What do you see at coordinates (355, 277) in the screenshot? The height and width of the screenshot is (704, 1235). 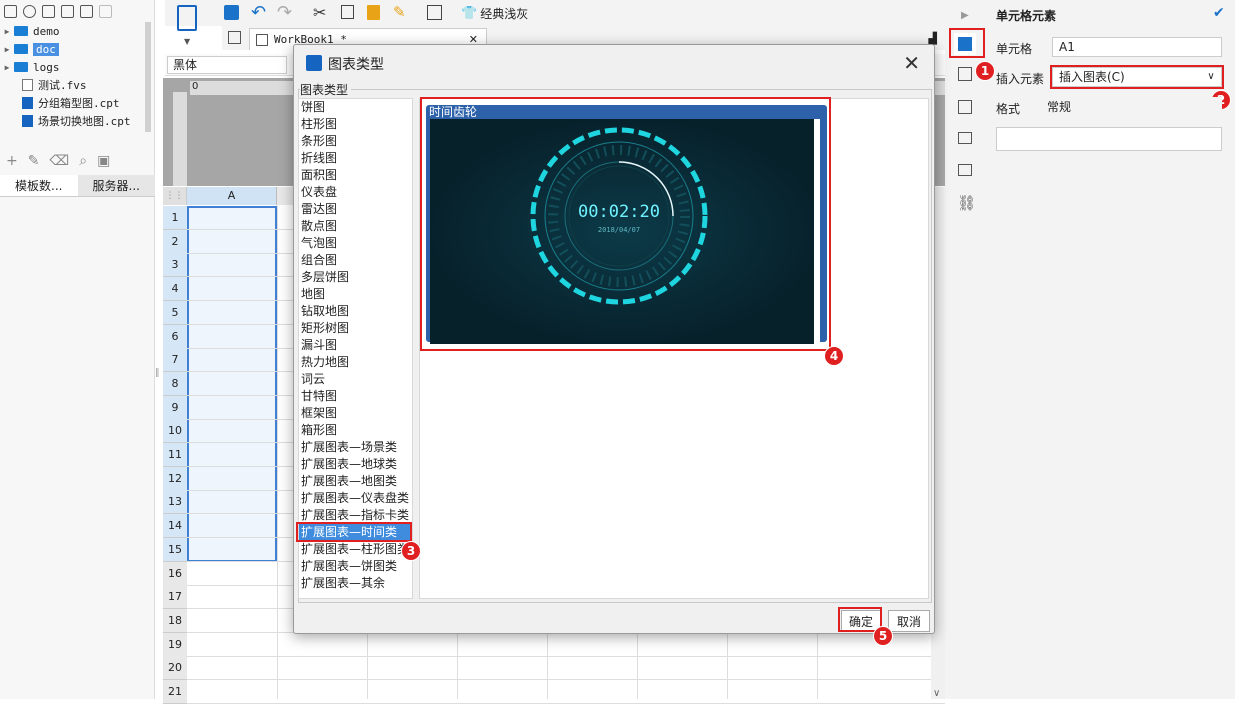 I see `chart-type-item: 多层饼图` at bounding box center [355, 277].